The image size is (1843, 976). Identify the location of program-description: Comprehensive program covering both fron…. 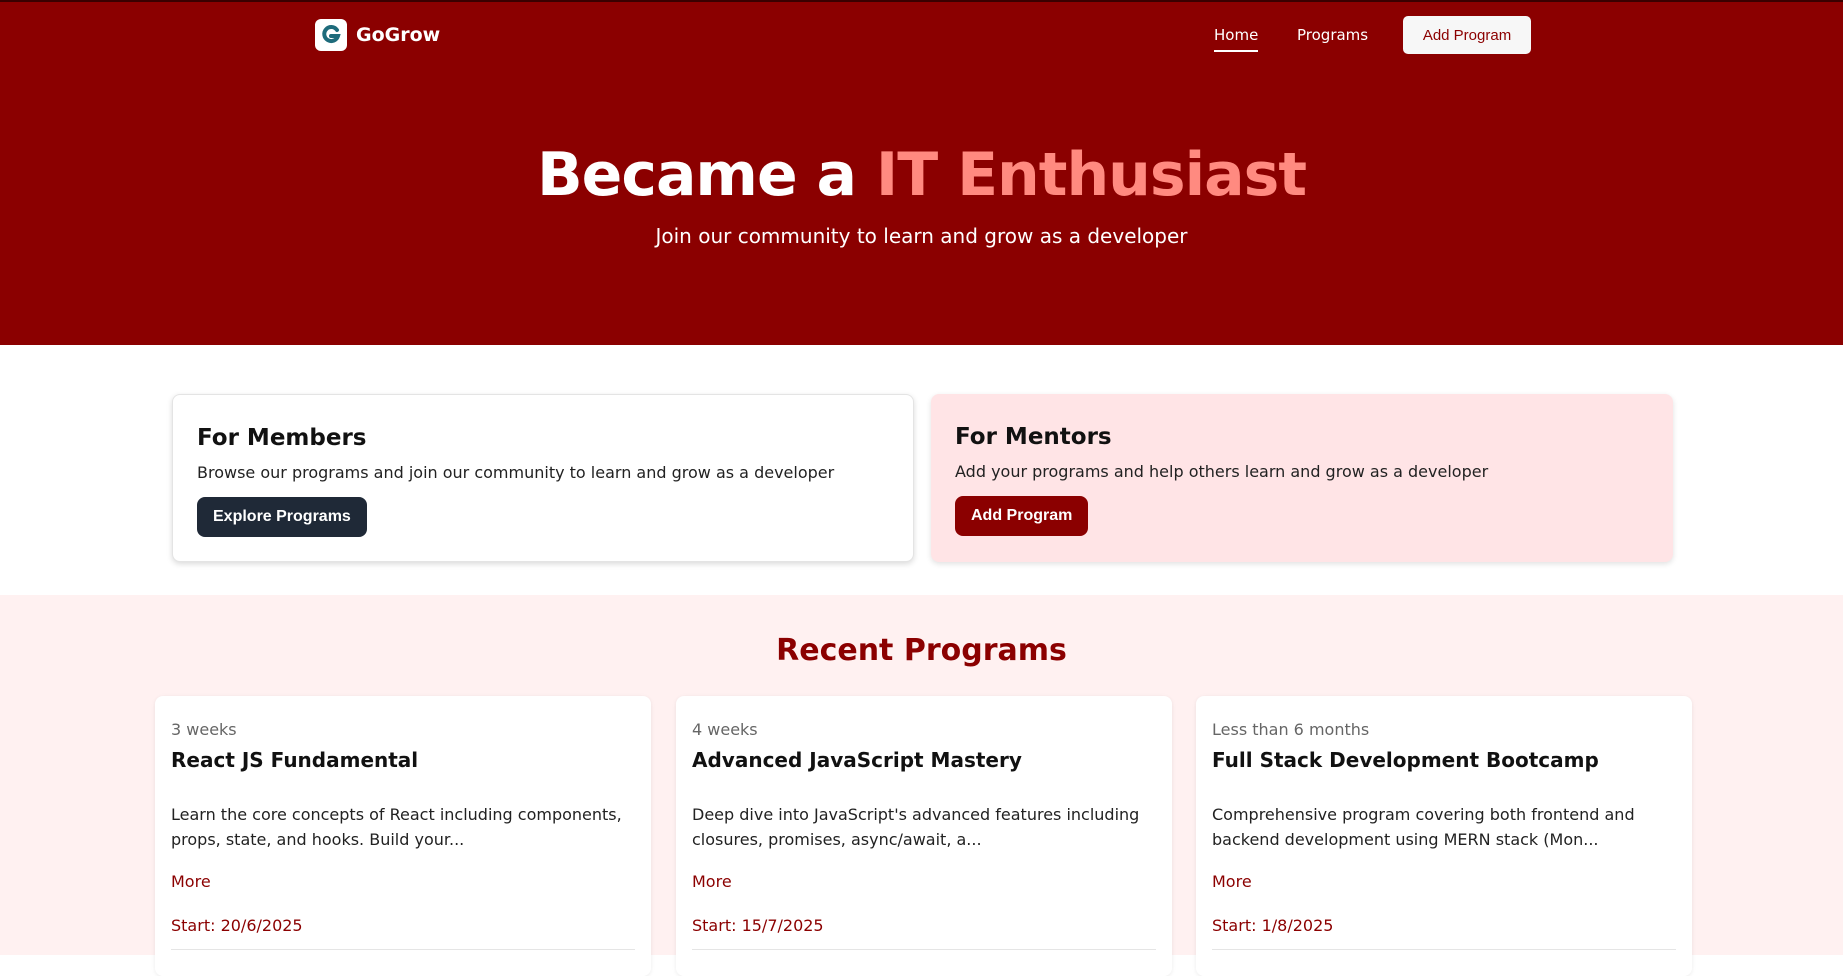
(1423, 827).